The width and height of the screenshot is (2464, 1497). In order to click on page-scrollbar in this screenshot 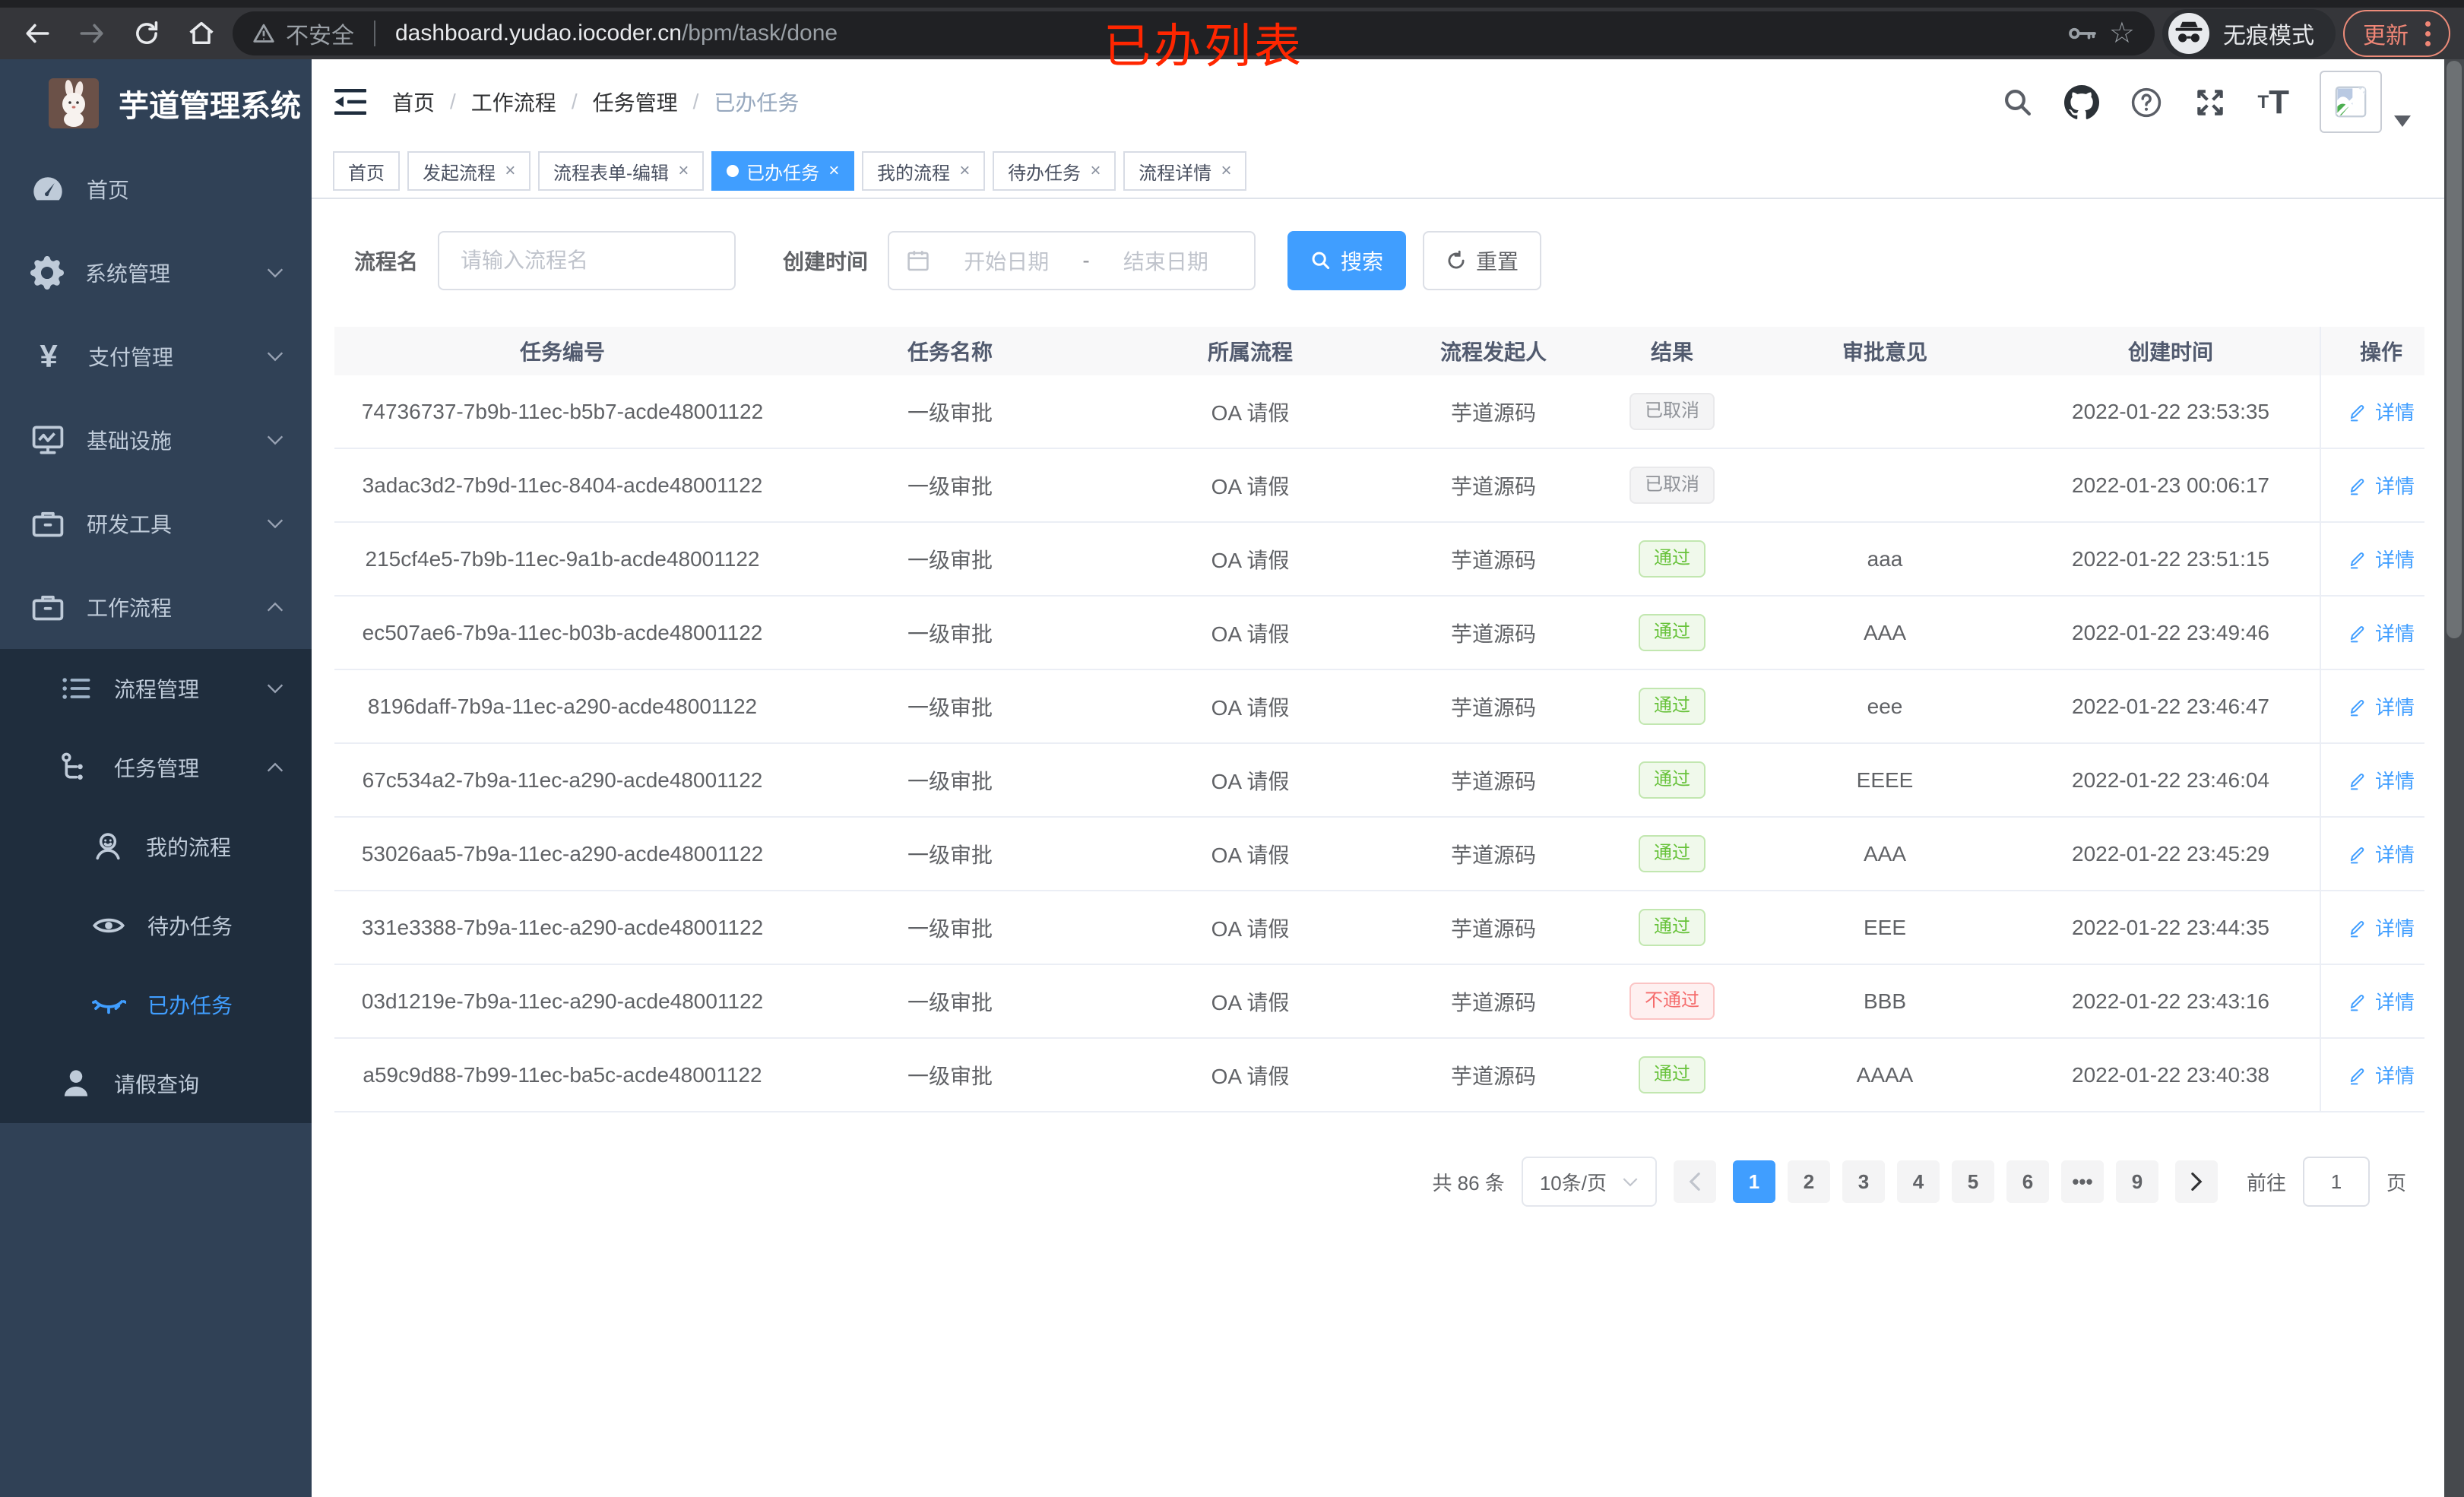, I will do `click(2454, 778)`.